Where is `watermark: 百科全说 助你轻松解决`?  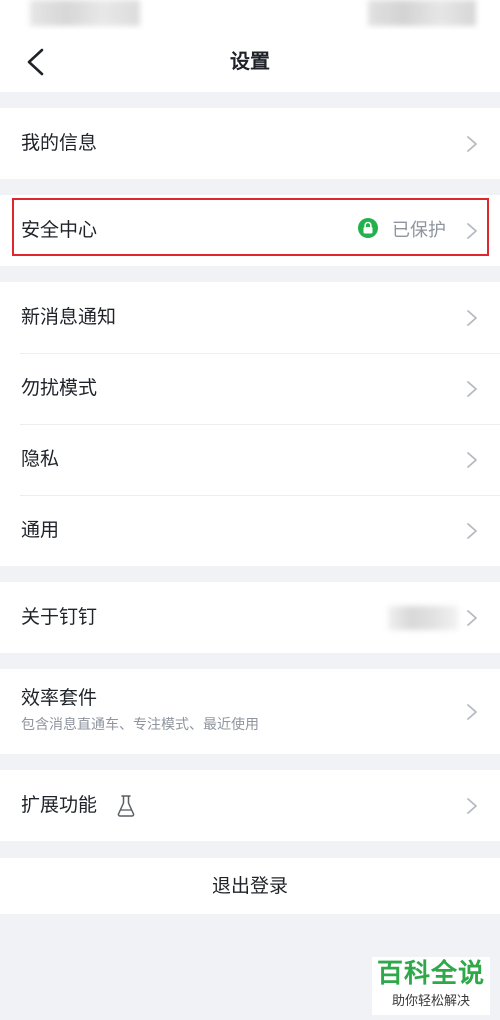
watermark: 百科全说 助你轻松解决 is located at coordinates (431, 986).